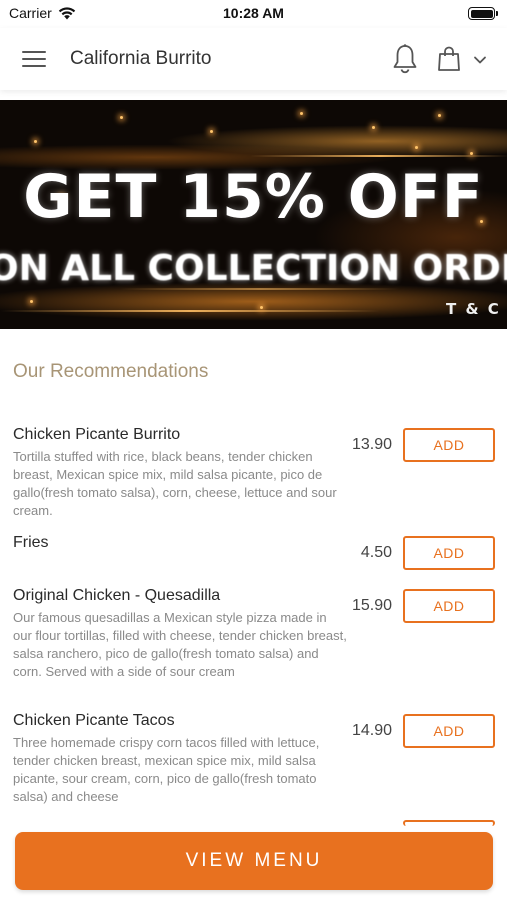 Image resolution: width=507 pixels, height=900 pixels. Describe the element at coordinates (31, 542) in the screenshot. I see `item-name: Fries` at that location.